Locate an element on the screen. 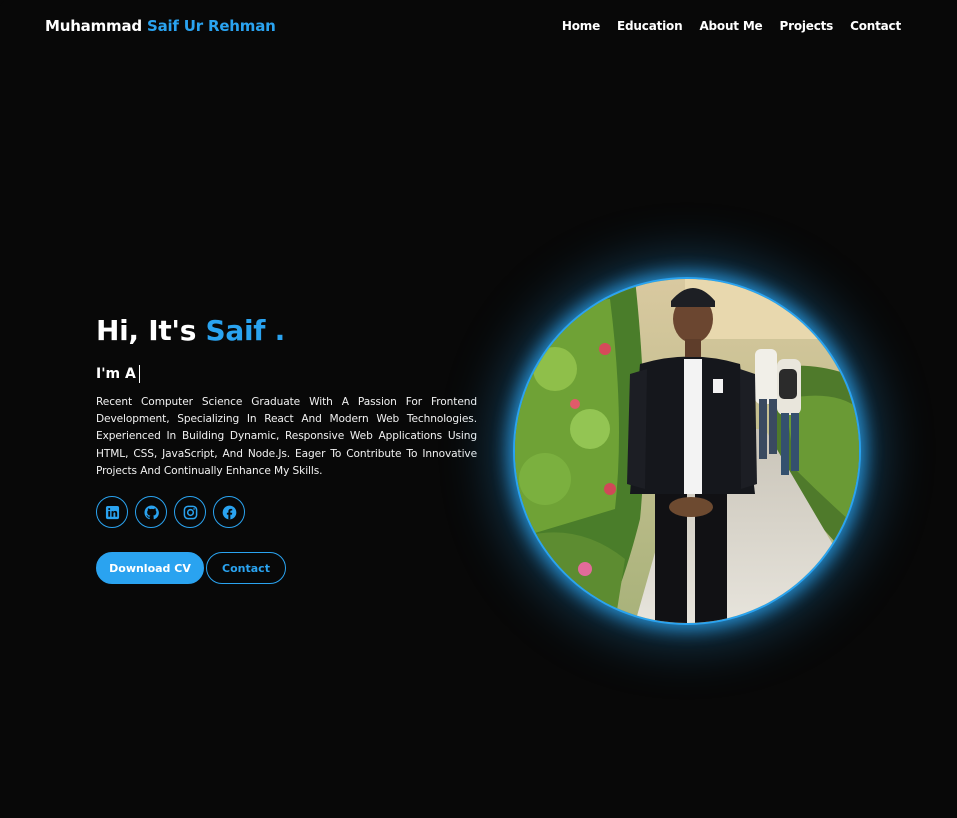 Image resolution: width=957 pixels, height=818 pixels. linkedin-link is located at coordinates (112, 512).